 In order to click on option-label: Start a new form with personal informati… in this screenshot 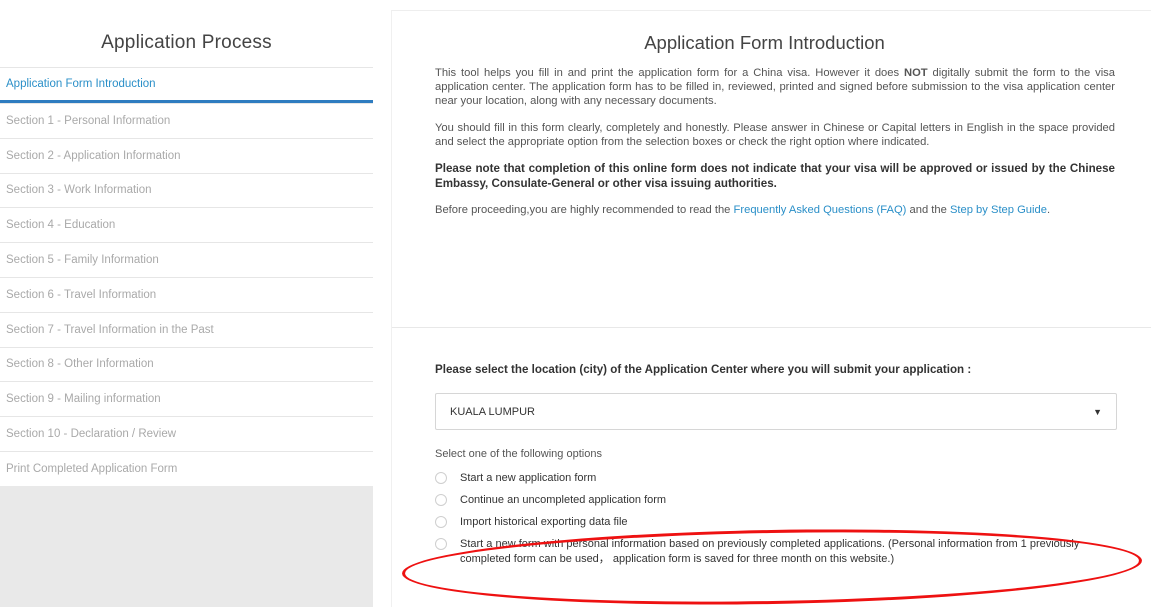, I will do `click(770, 551)`.